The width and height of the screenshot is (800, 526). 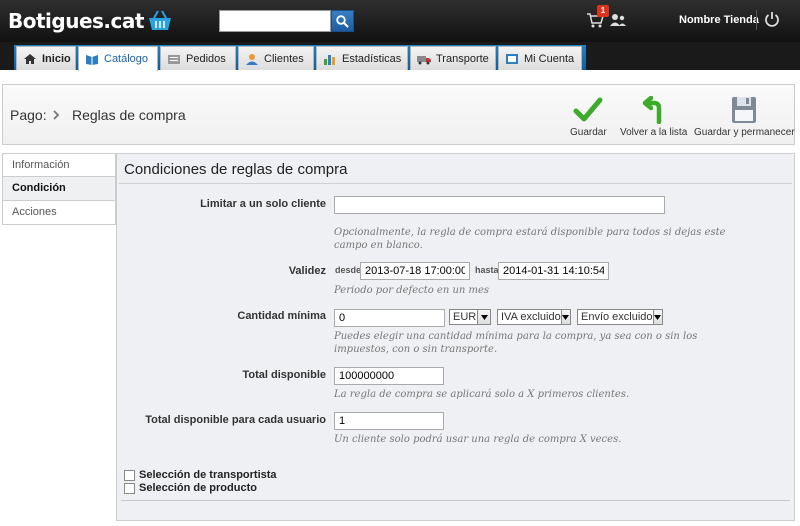 What do you see at coordinates (76, 21) in the screenshot?
I see `logo-text: Botigues.cat` at bounding box center [76, 21].